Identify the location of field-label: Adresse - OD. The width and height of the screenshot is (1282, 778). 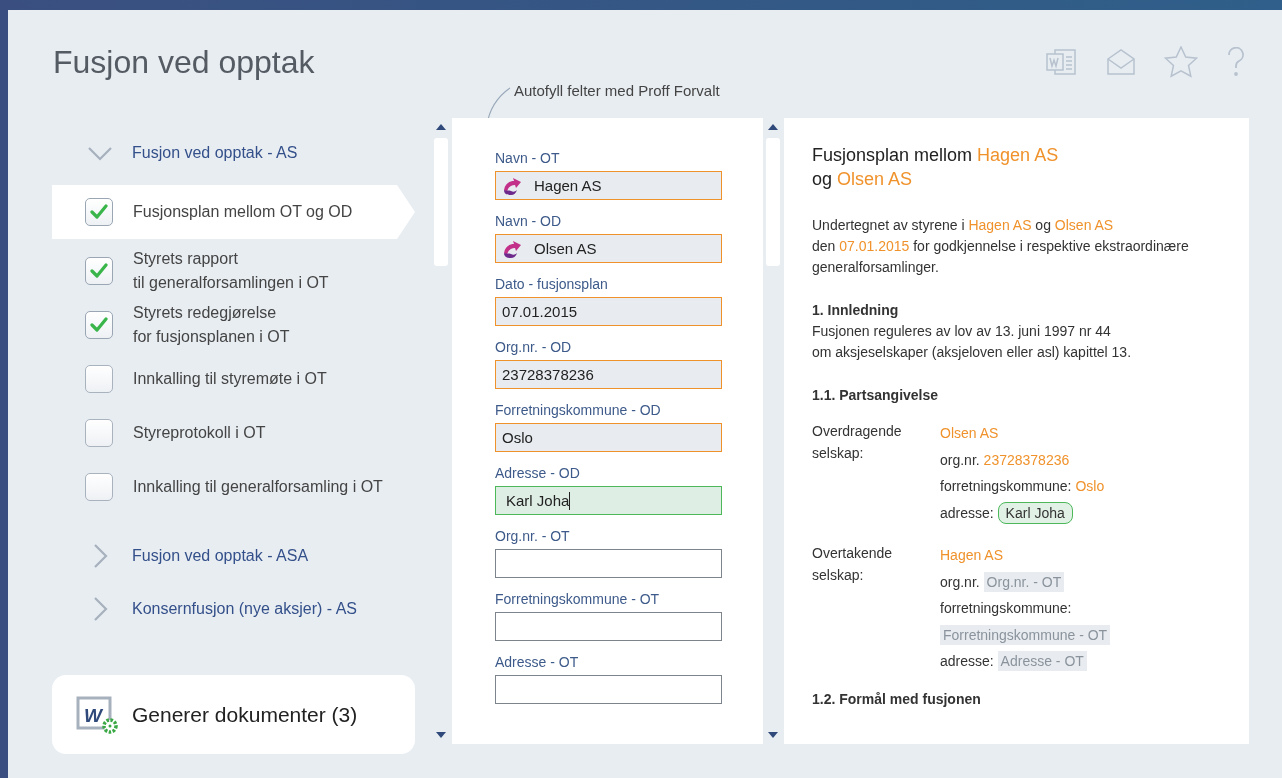
(537, 473).